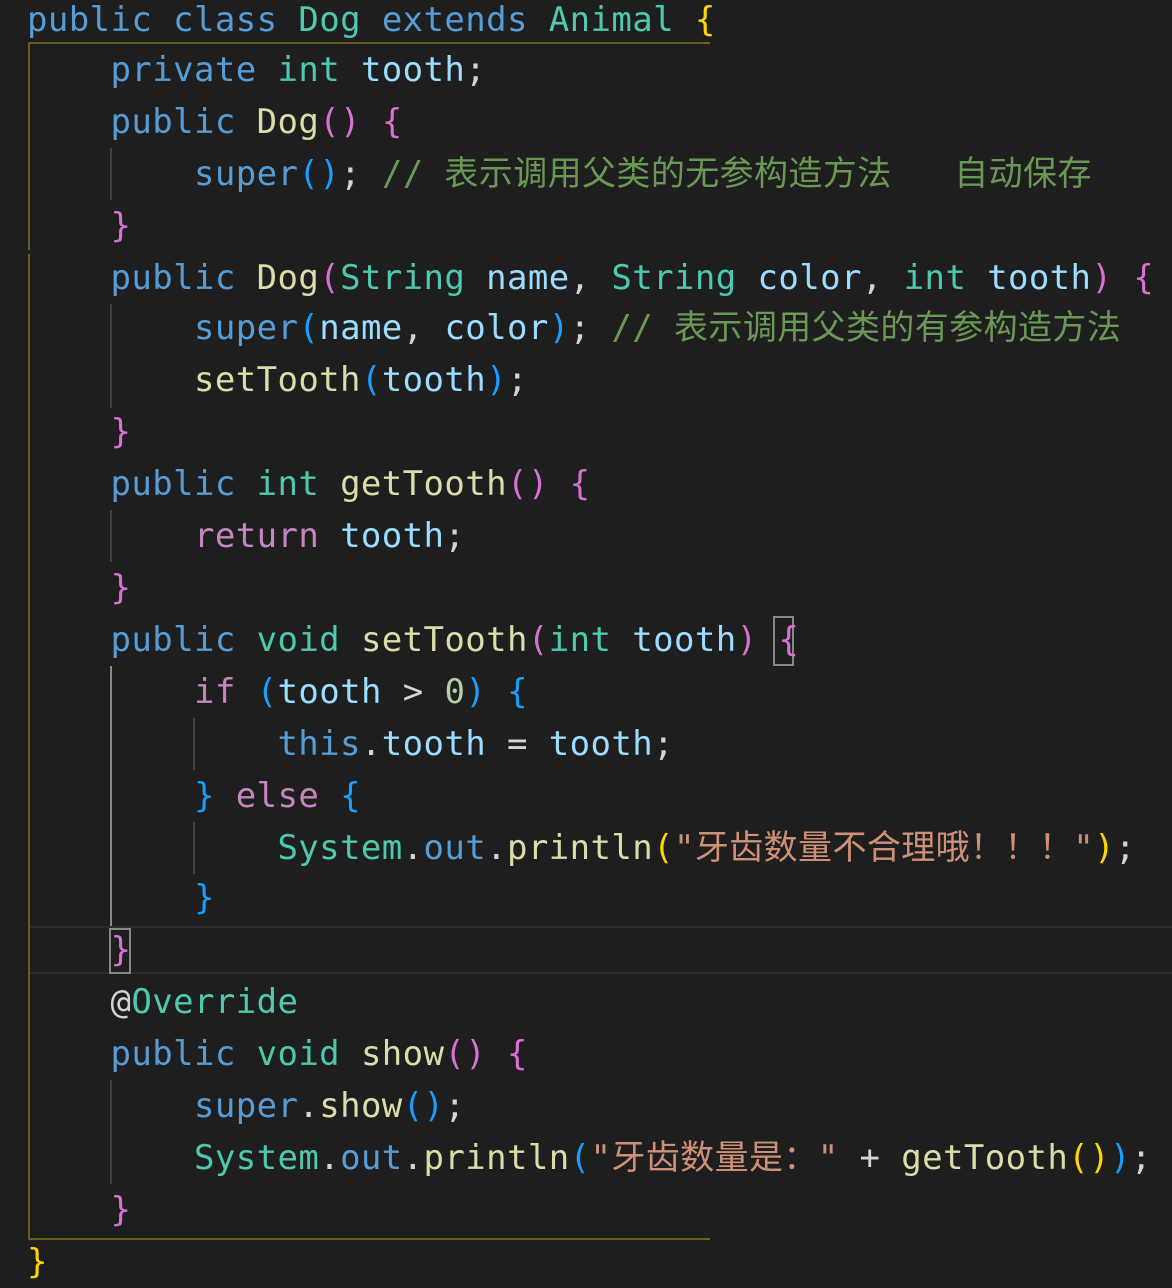 The image size is (1172, 1288). Describe the element at coordinates (37, 1262) in the screenshot. I see `code-line-25: }` at that location.